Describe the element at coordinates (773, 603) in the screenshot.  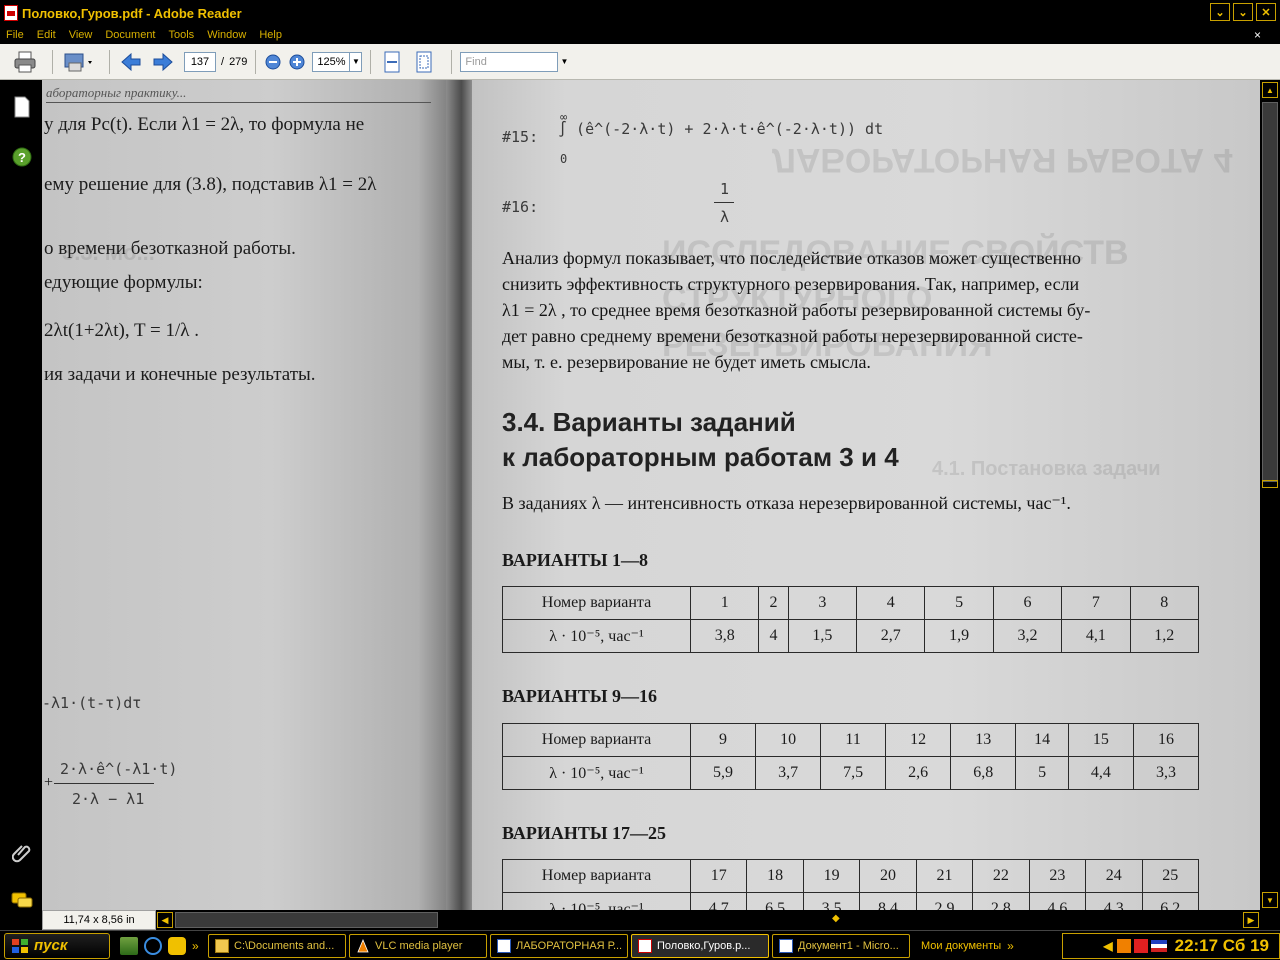
I see `variant-number: 2` at that location.